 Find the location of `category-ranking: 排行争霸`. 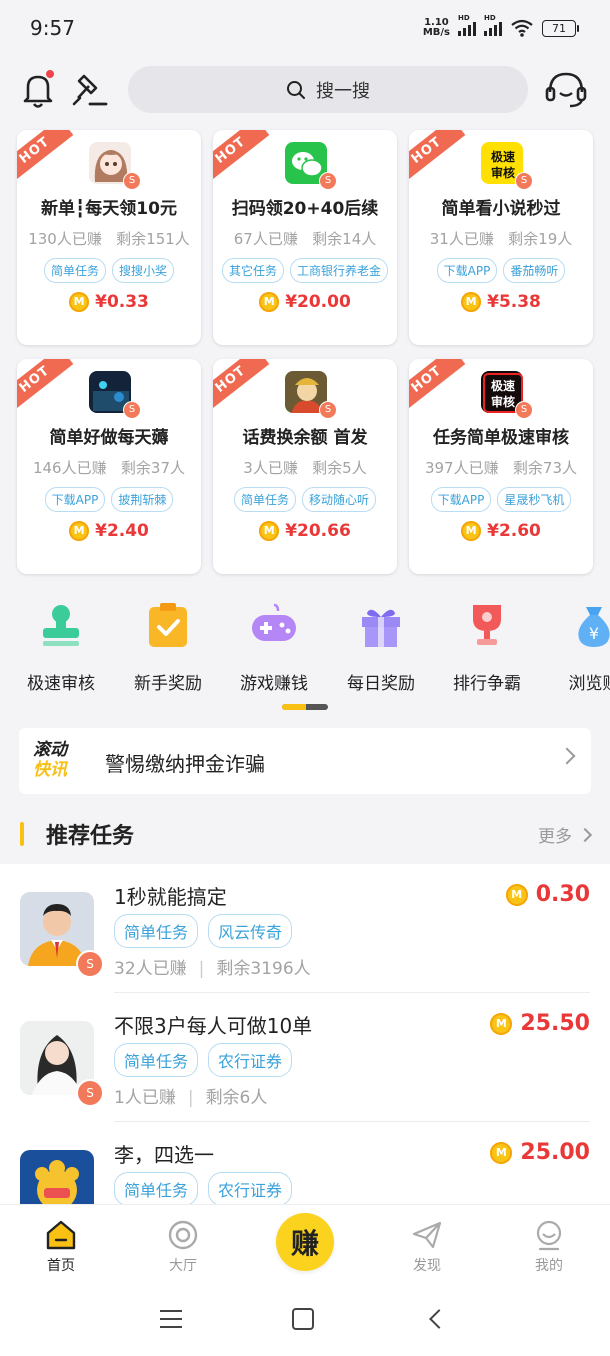

category-ranking: 排行争霸 is located at coordinates (487, 644).